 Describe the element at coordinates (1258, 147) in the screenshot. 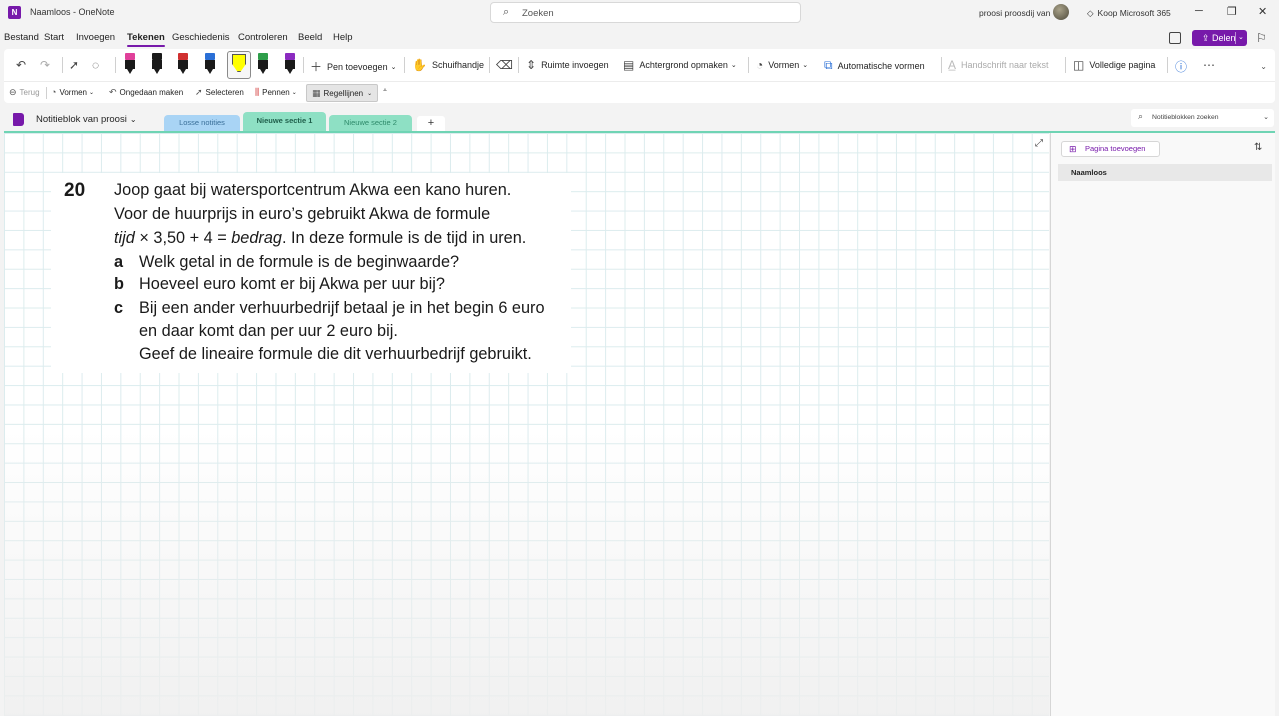

I see `sort-icon: ⇅` at that location.